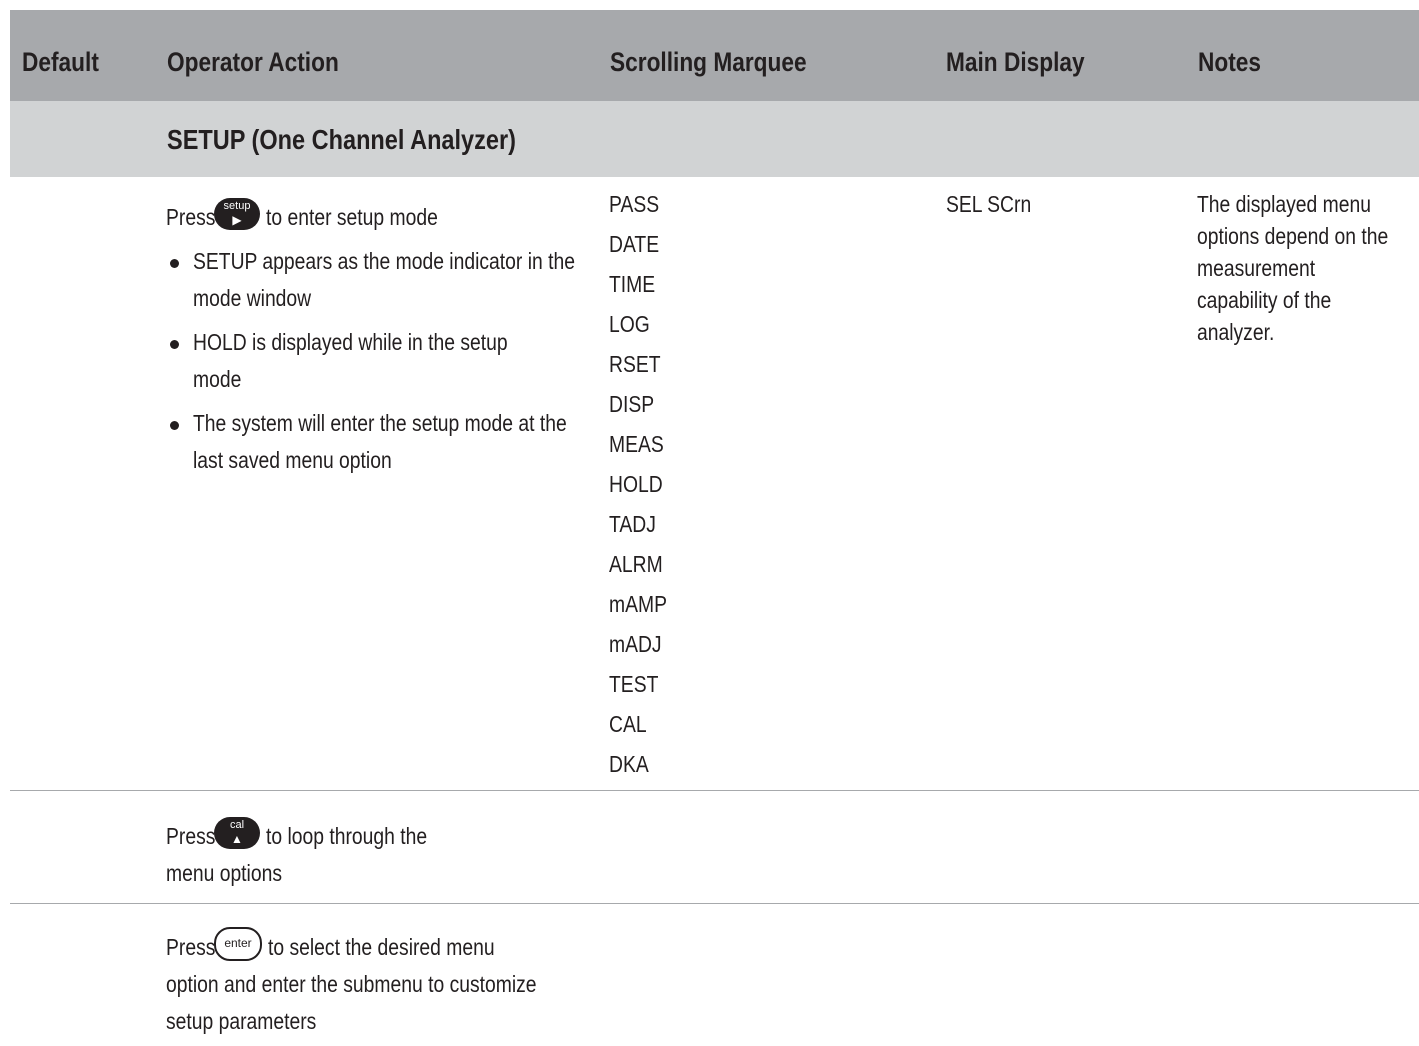  What do you see at coordinates (989, 204) in the screenshot?
I see `main-display-value: SEL SCrn` at bounding box center [989, 204].